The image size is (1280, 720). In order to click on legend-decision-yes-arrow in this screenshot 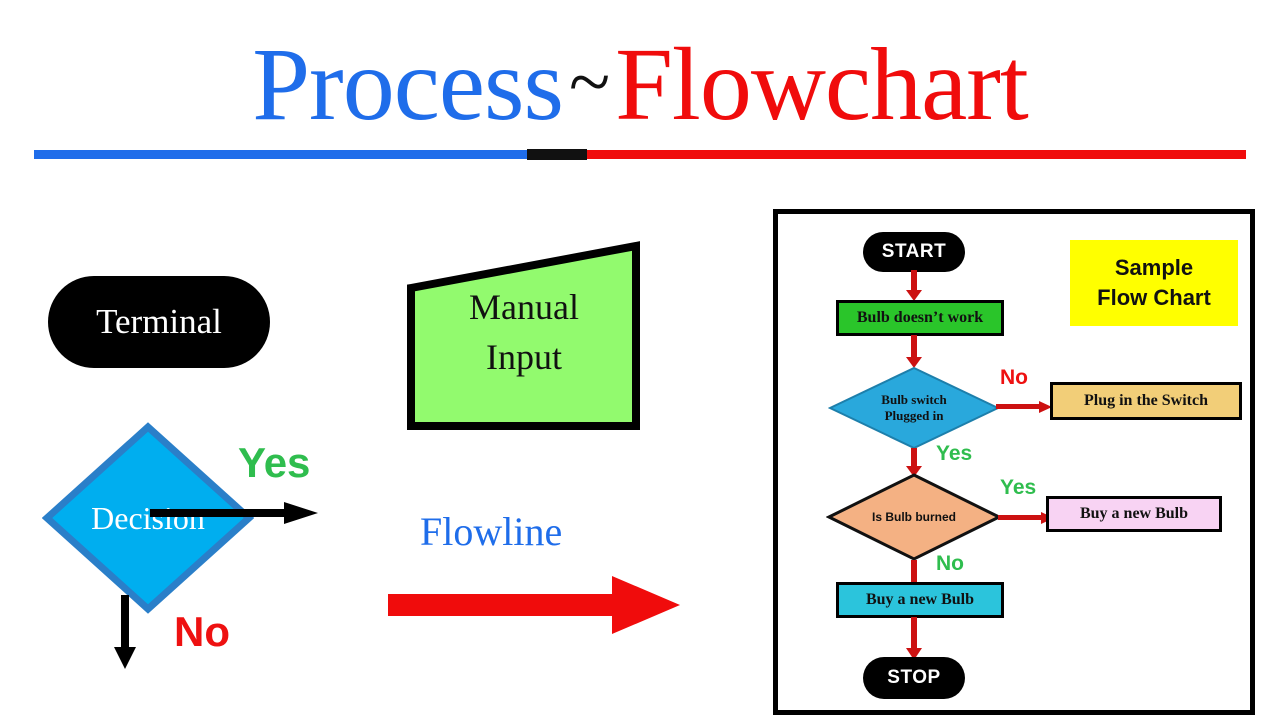, I will do `click(235, 515)`.